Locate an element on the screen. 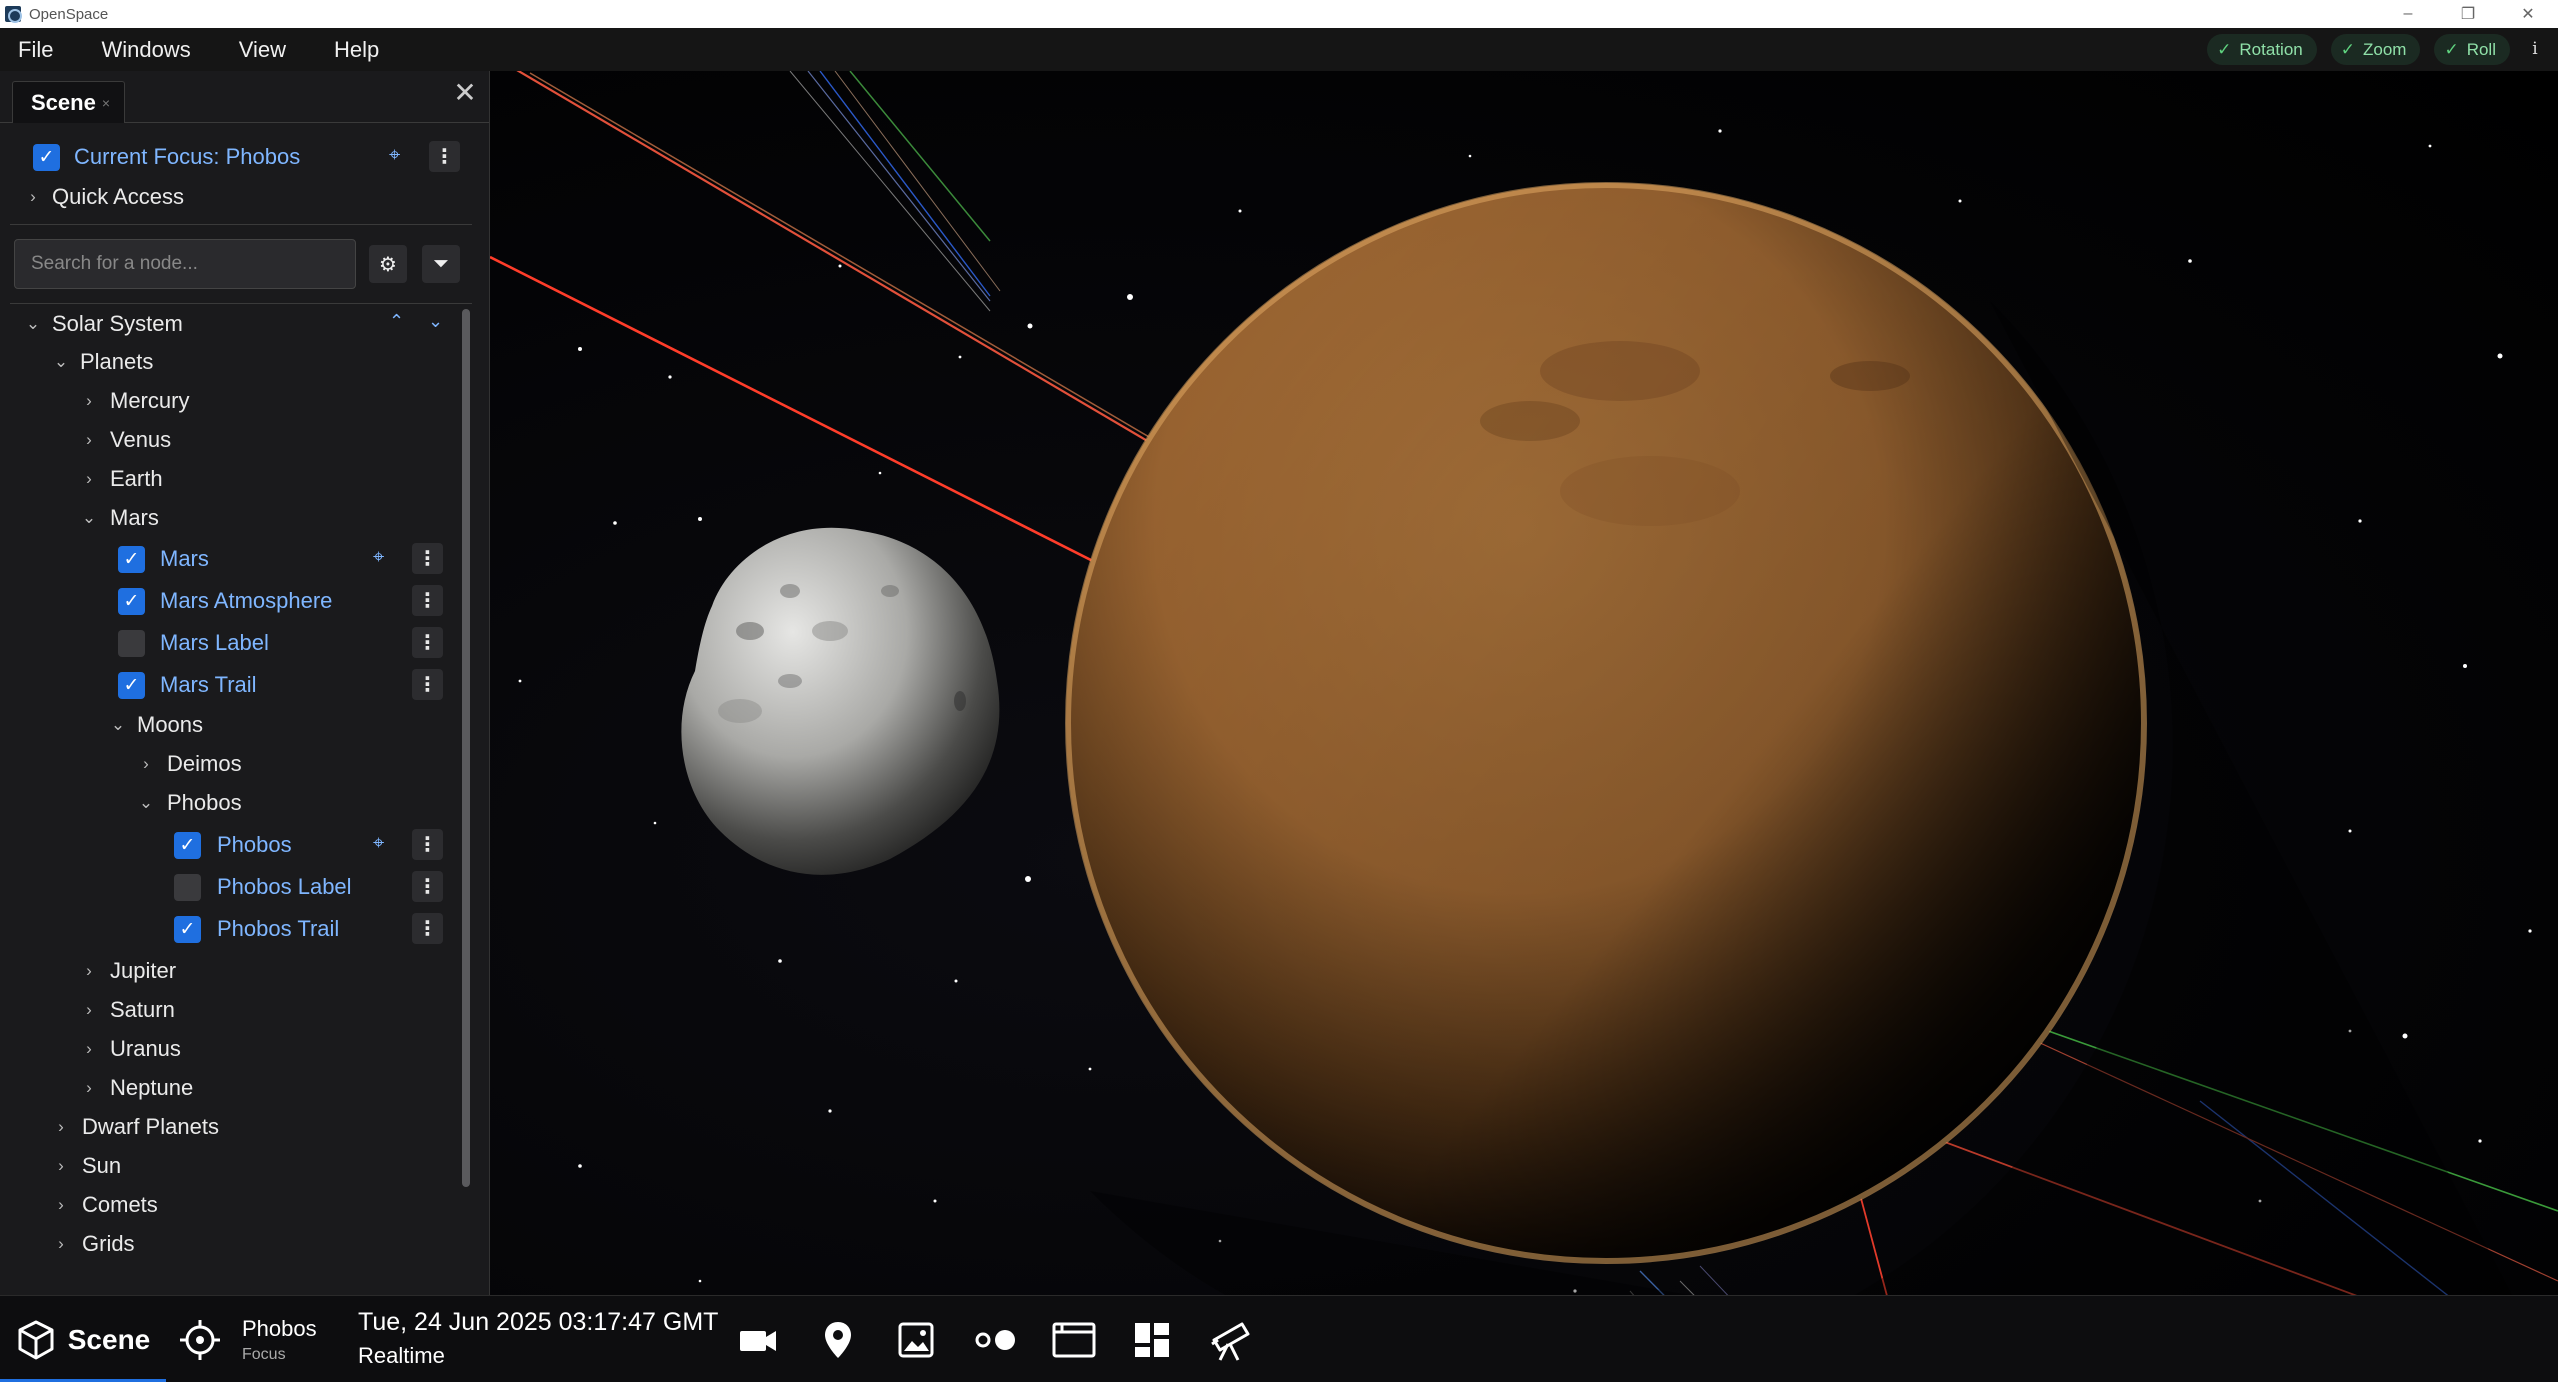 Image resolution: width=2558 pixels, height=1382 pixels. telescope-icon is located at coordinates (1230, 1340).